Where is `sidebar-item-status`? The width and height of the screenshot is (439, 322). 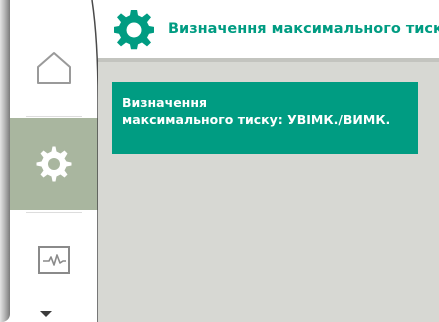 sidebar-item-status is located at coordinates (54, 260).